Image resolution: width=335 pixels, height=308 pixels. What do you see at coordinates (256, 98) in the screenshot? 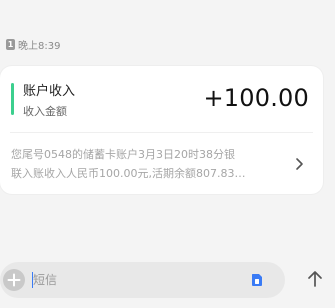
I see `amount-value: +100.00` at bounding box center [256, 98].